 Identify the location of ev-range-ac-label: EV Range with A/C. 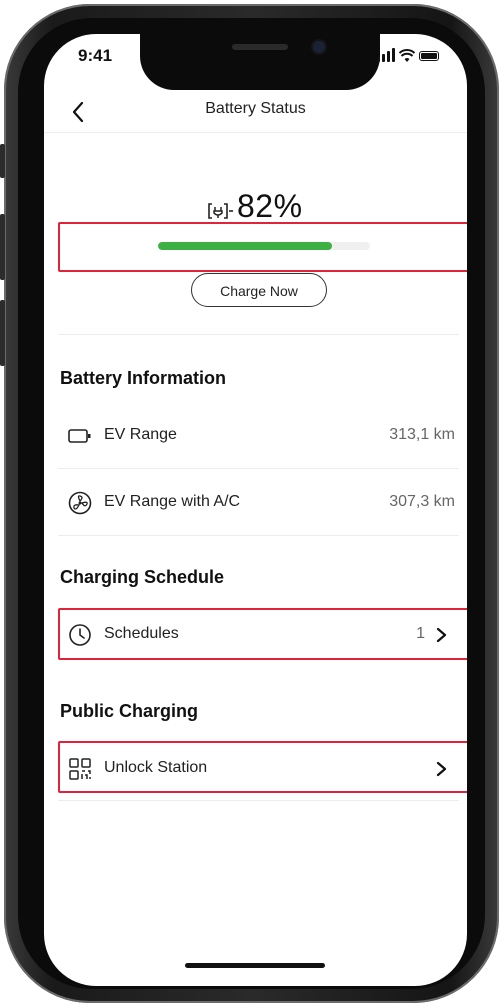
(172, 501).